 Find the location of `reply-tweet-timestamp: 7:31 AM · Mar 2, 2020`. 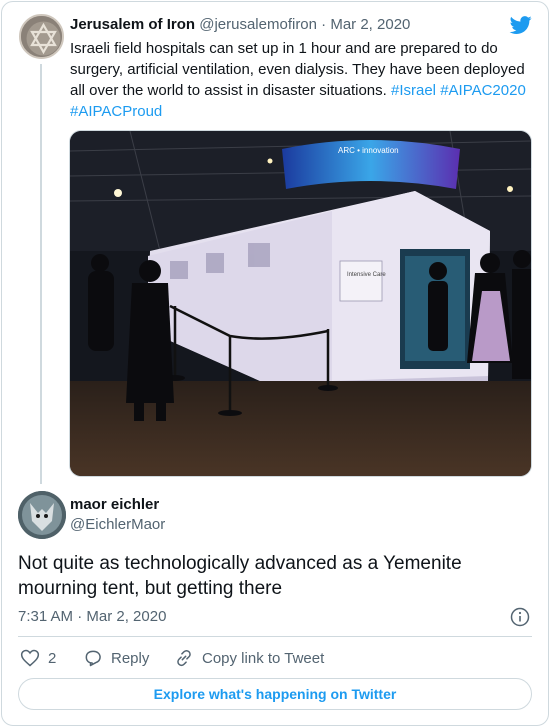

reply-tweet-timestamp: 7:31 AM · Mar 2, 2020 is located at coordinates (92, 616).